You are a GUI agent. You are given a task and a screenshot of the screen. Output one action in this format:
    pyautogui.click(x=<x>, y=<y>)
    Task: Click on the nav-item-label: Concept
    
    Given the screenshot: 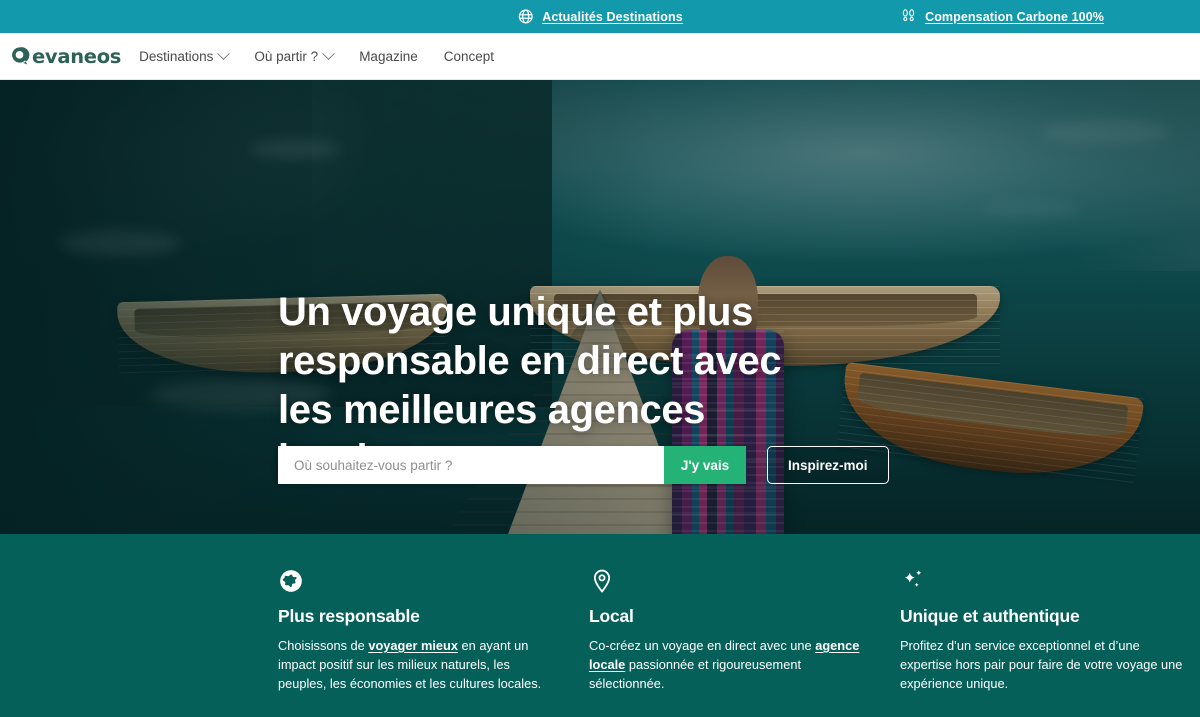 What is the action you would take?
    pyautogui.click(x=469, y=56)
    